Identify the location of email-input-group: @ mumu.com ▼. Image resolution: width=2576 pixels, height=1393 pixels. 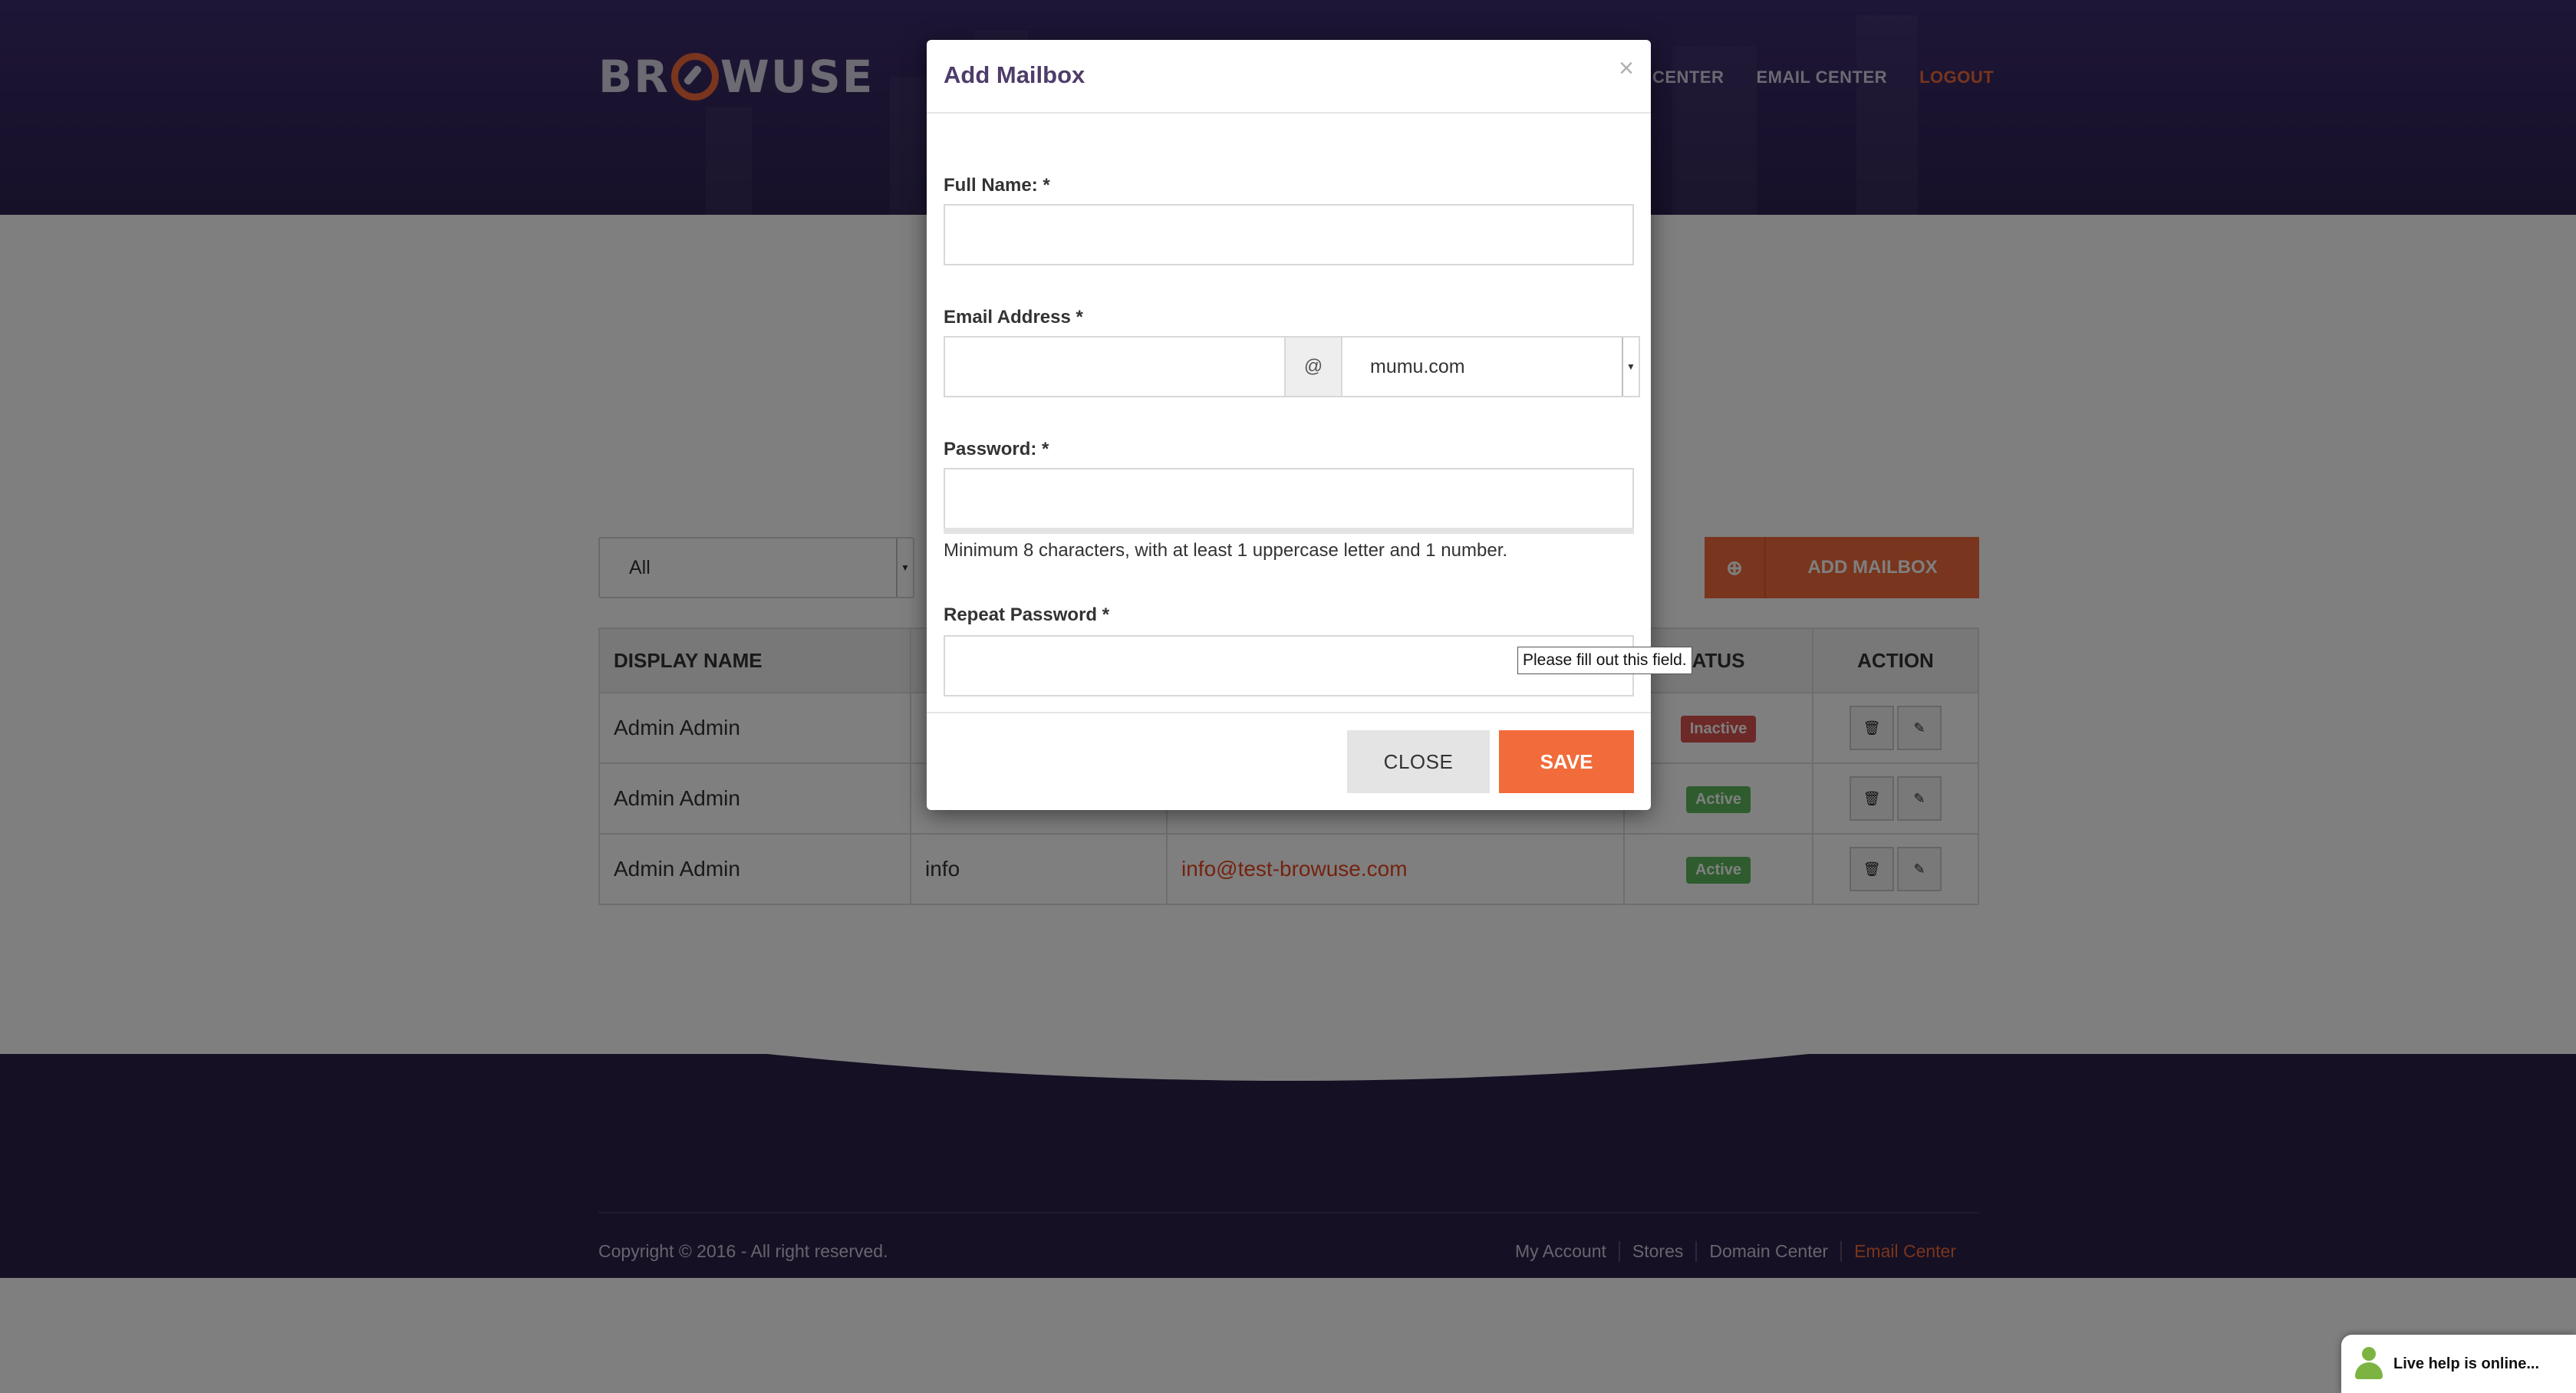
(1292, 367).